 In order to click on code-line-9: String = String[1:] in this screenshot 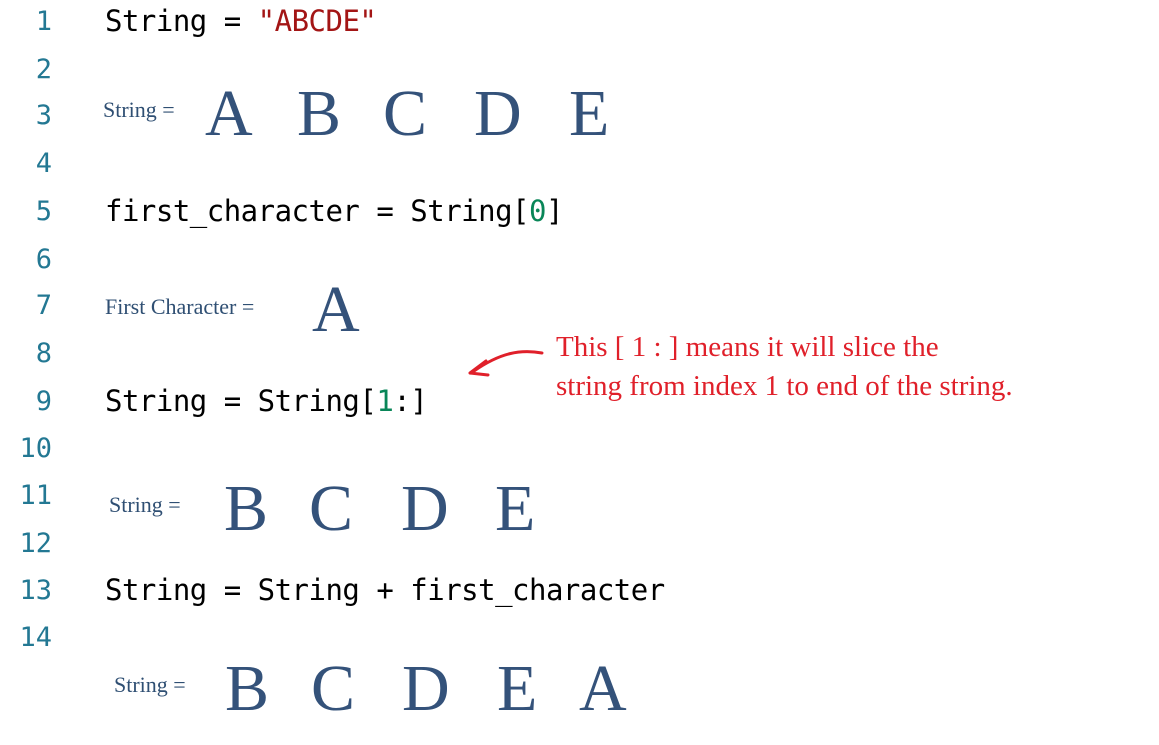, I will do `click(266, 401)`.